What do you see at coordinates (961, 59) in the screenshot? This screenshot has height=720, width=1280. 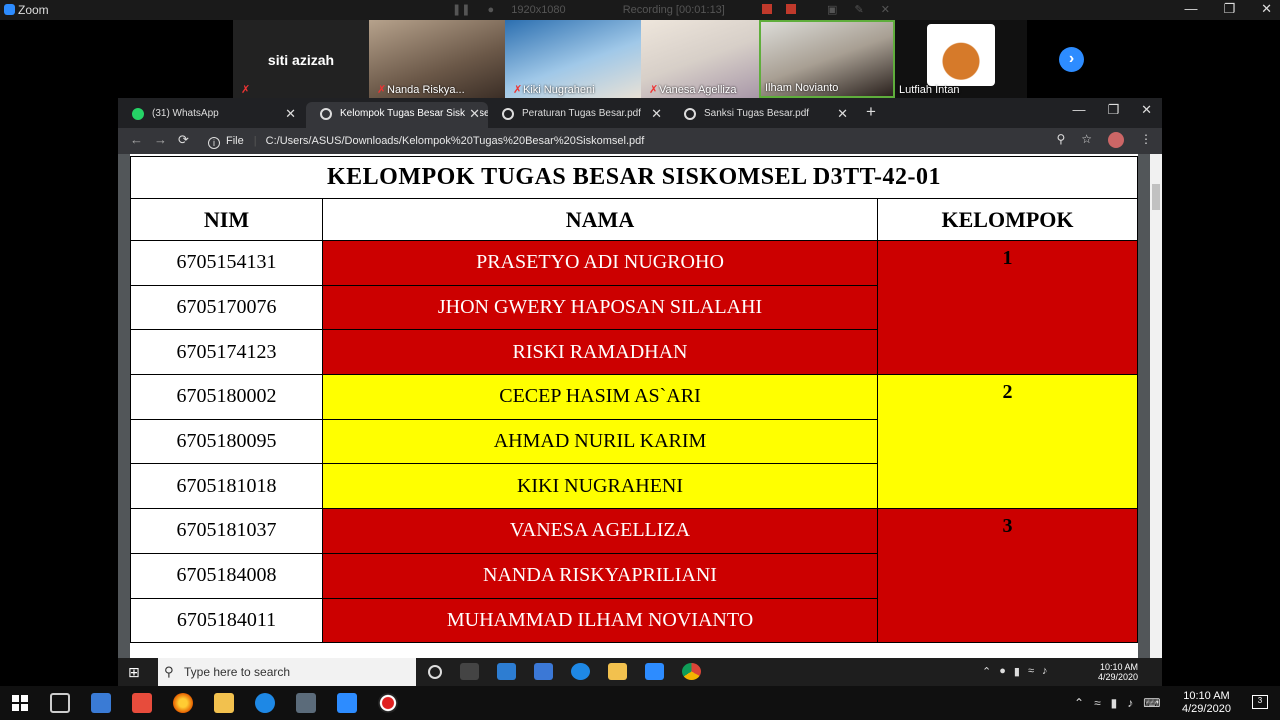 I see `participant-tile: Lutfiah Intan` at bounding box center [961, 59].